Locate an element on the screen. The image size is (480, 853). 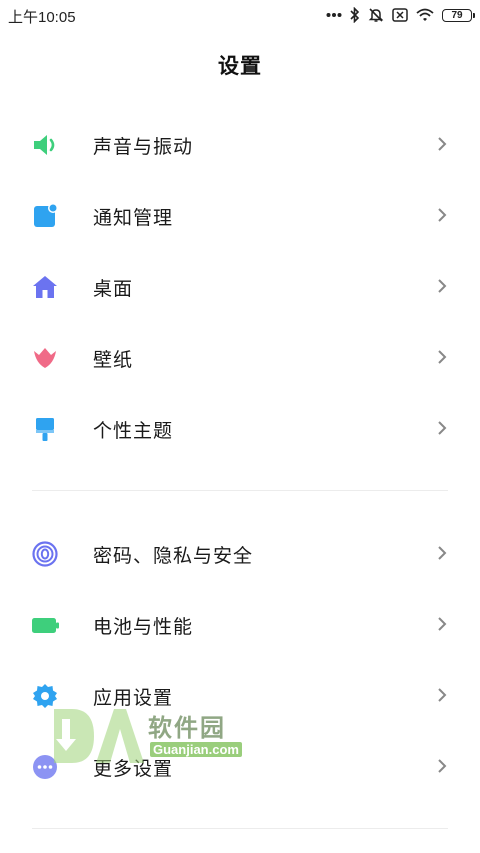
notification-icon is located at coordinates (45, 216).